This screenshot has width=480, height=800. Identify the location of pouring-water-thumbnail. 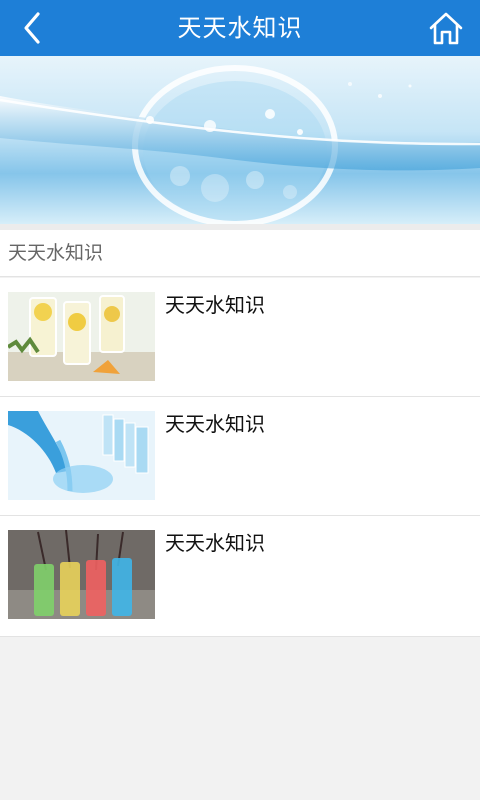
(81, 455).